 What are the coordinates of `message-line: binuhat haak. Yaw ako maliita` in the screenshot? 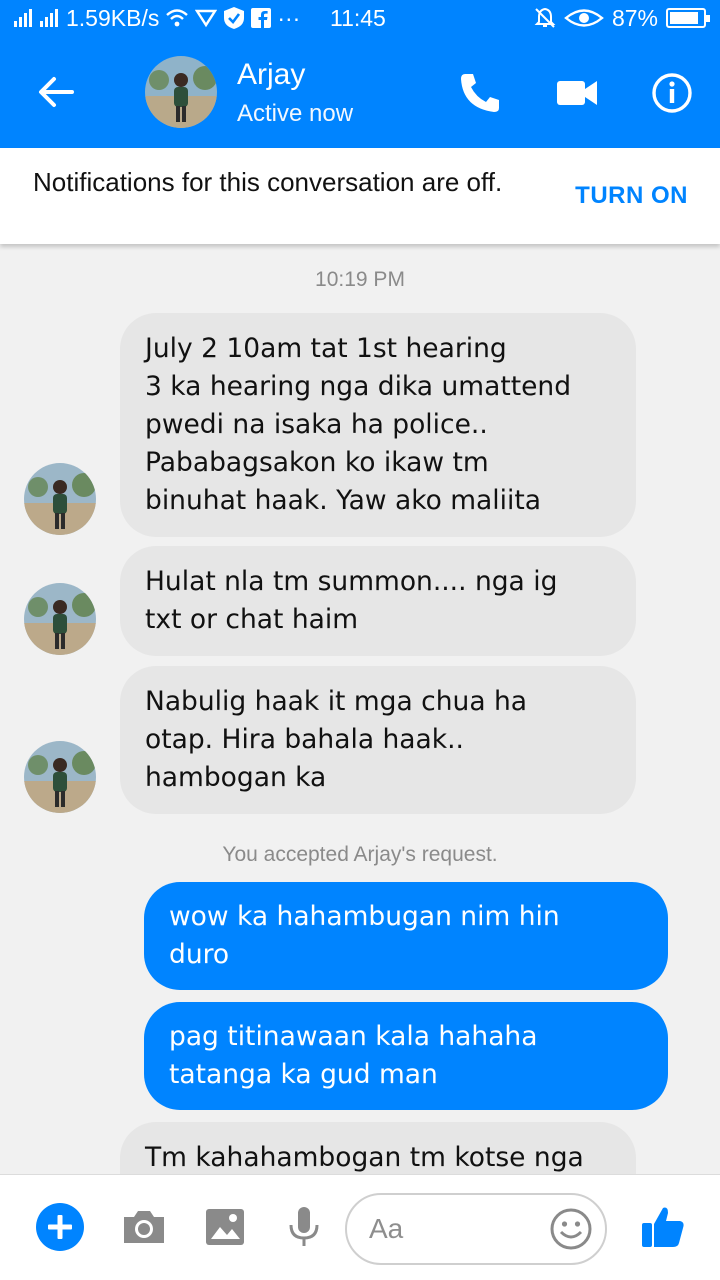 It's located at (343, 500).